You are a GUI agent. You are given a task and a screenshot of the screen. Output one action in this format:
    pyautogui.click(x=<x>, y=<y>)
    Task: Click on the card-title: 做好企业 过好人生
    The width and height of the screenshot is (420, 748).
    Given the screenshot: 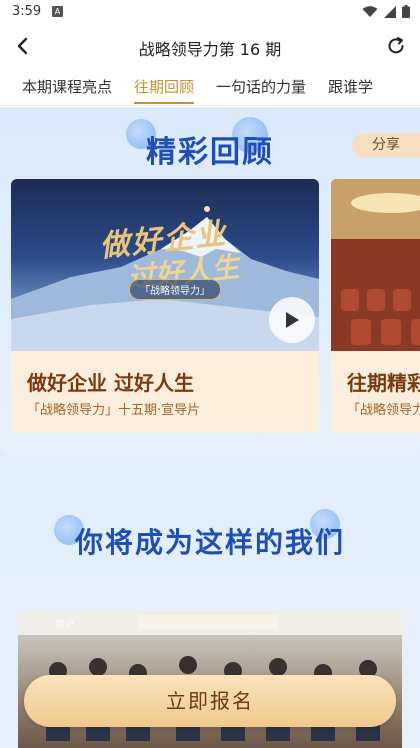 What is the action you would take?
    pyautogui.click(x=110, y=383)
    